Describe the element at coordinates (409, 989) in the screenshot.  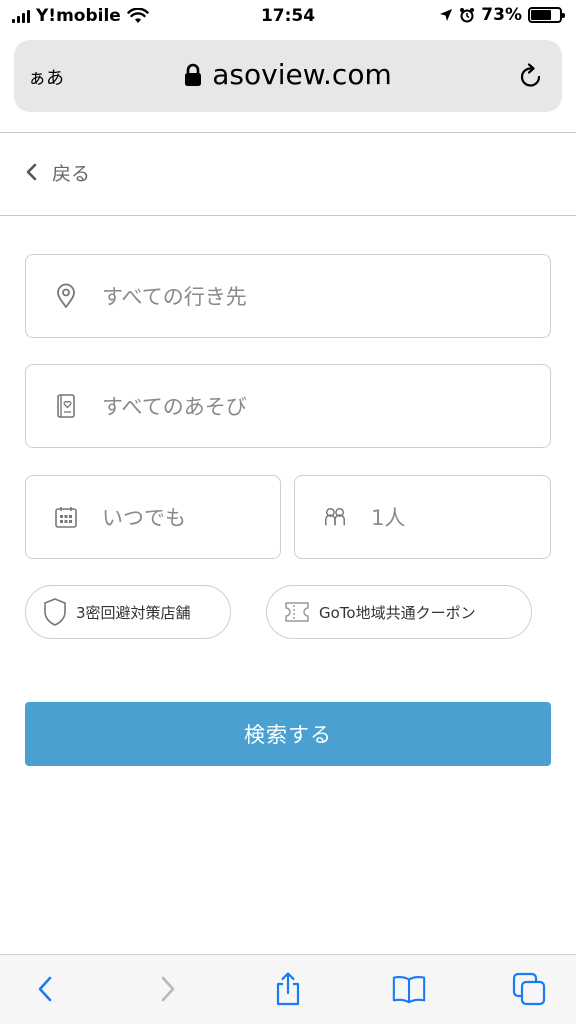
I see `bookmarks-icon` at that location.